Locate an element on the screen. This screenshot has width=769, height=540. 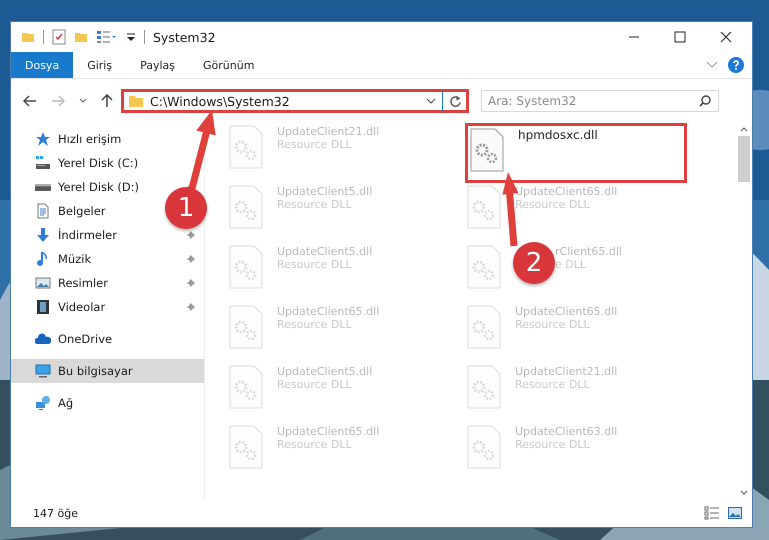
document-icon is located at coordinates (43, 211).